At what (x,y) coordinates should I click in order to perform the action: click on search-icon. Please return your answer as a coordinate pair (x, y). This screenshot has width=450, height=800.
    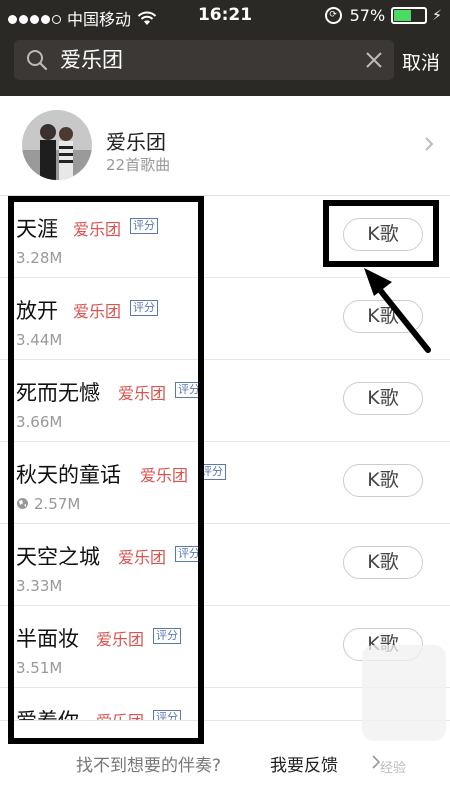
    Looking at the image, I should click on (37, 60).